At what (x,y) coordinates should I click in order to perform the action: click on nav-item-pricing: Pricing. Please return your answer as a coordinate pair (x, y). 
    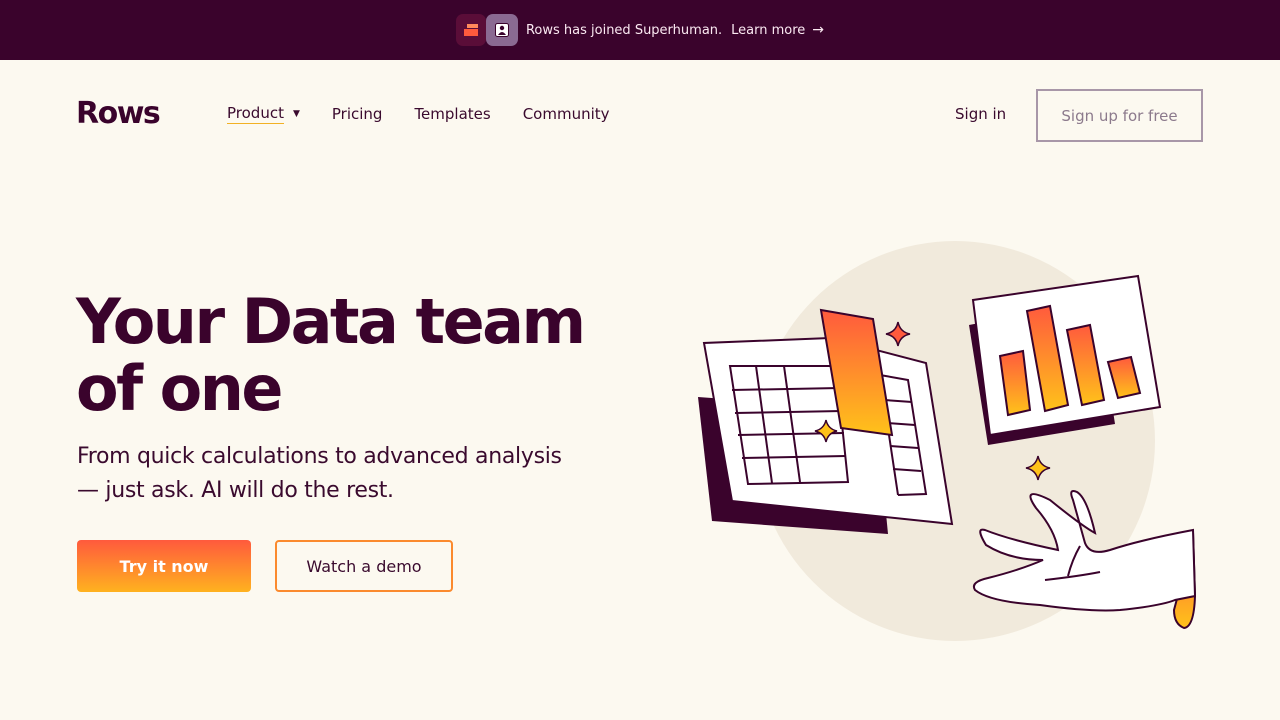
    Looking at the image, I should click on (357, 114).